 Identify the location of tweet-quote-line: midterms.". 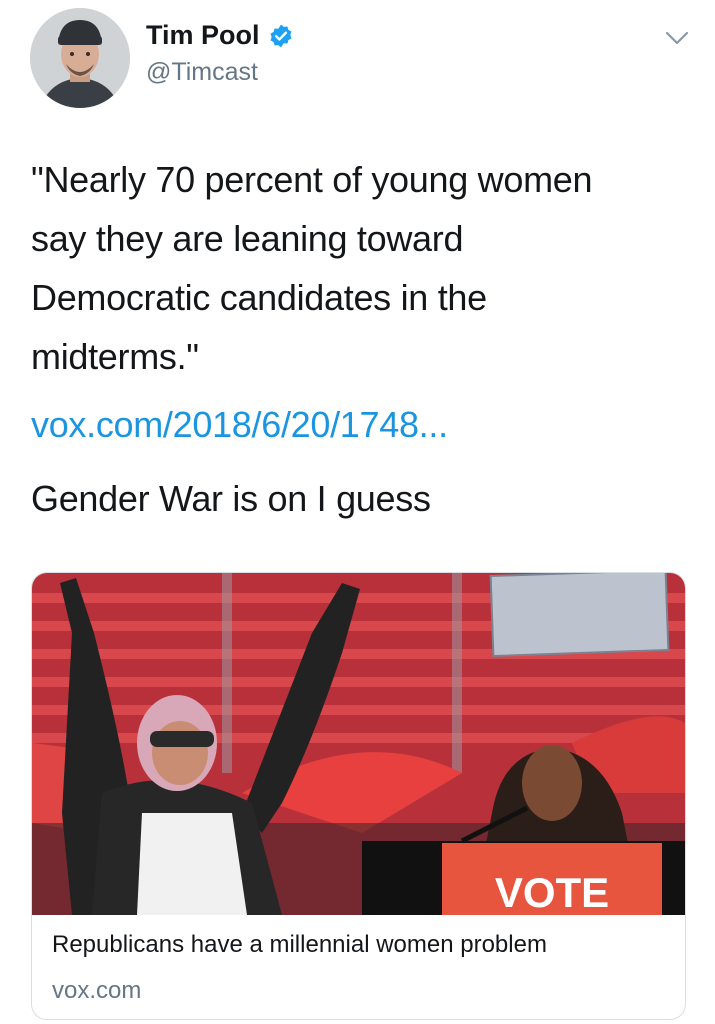
(115, 356).